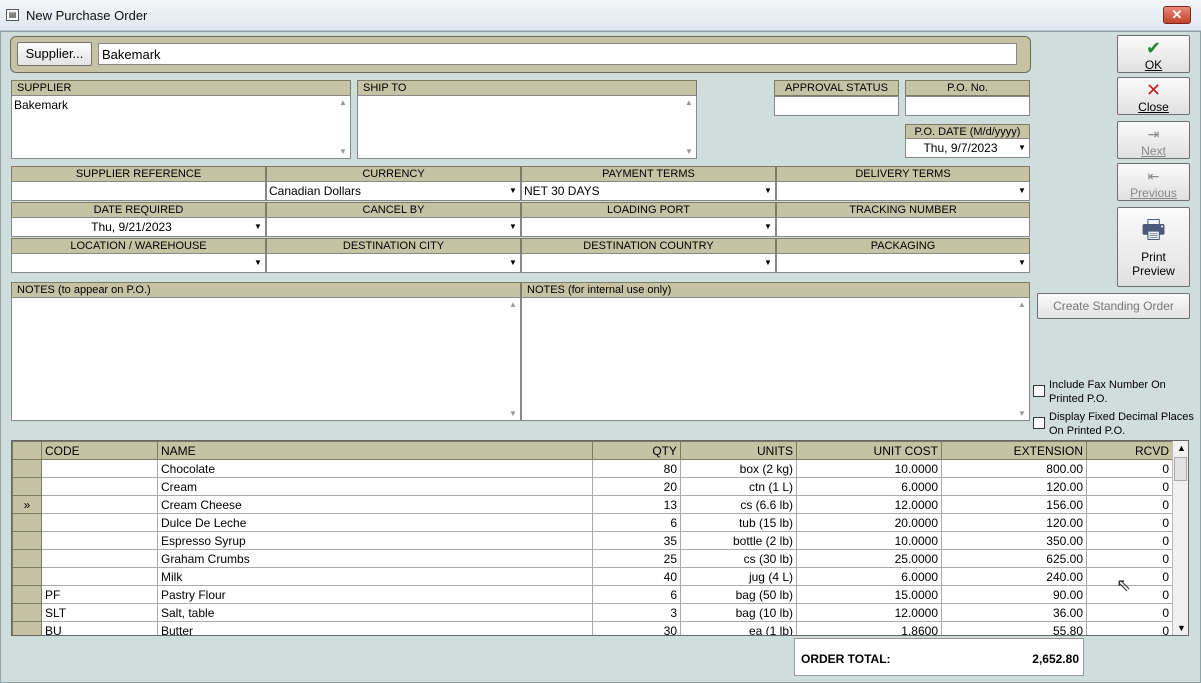  Describe the element at coordinates (903, 263) in the screenshot. I see `packaging-select: ▼` at that location.